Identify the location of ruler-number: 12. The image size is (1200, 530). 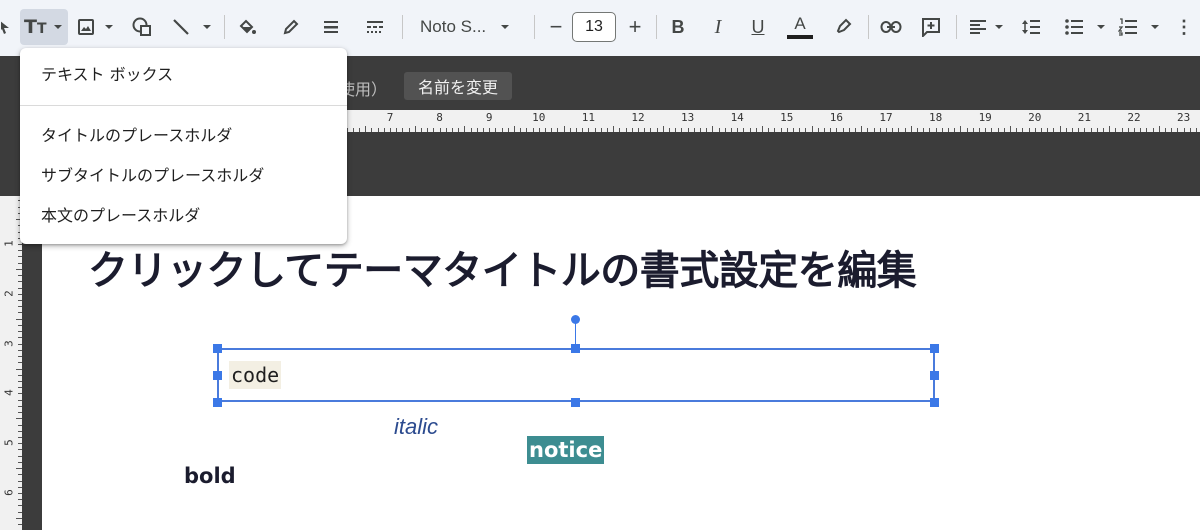
(638, 117).